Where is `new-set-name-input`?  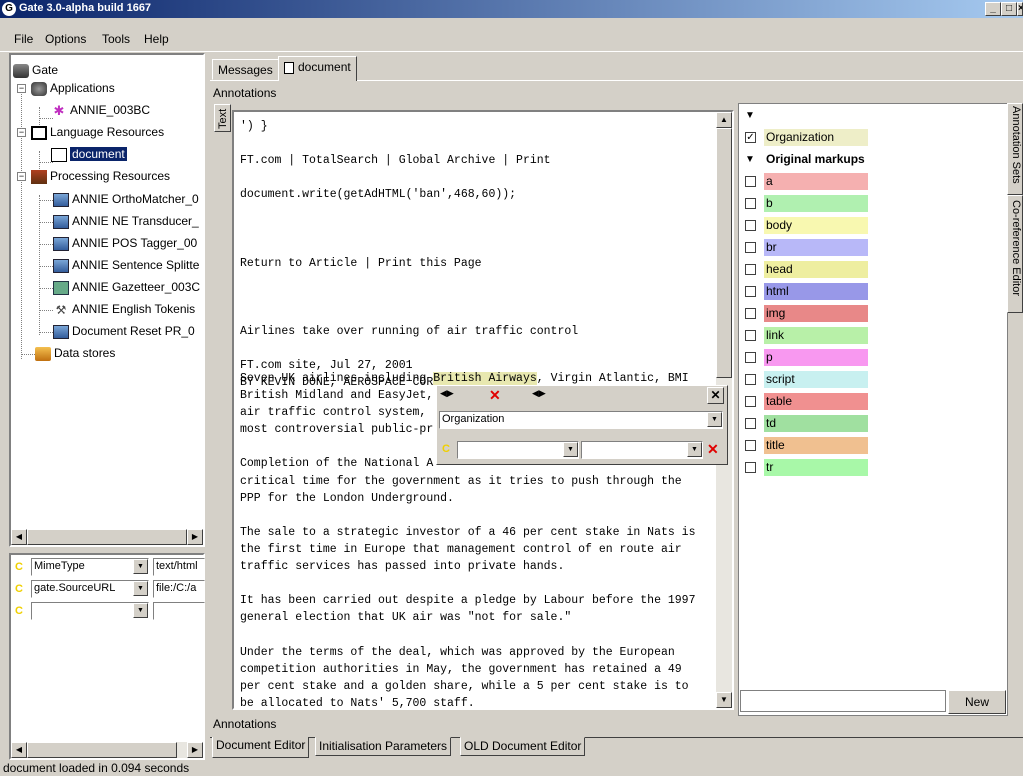 new-set-name-input is located at coordinates (843, 701).